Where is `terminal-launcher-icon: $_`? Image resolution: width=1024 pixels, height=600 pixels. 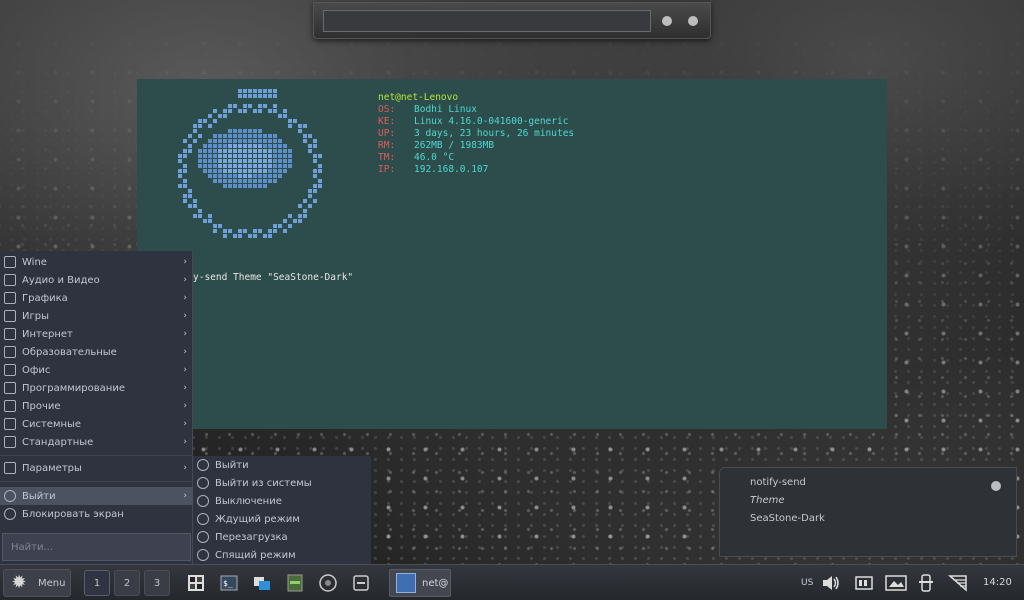 terminal-launcher-icon: $_ is located at coordinates (229, 583).